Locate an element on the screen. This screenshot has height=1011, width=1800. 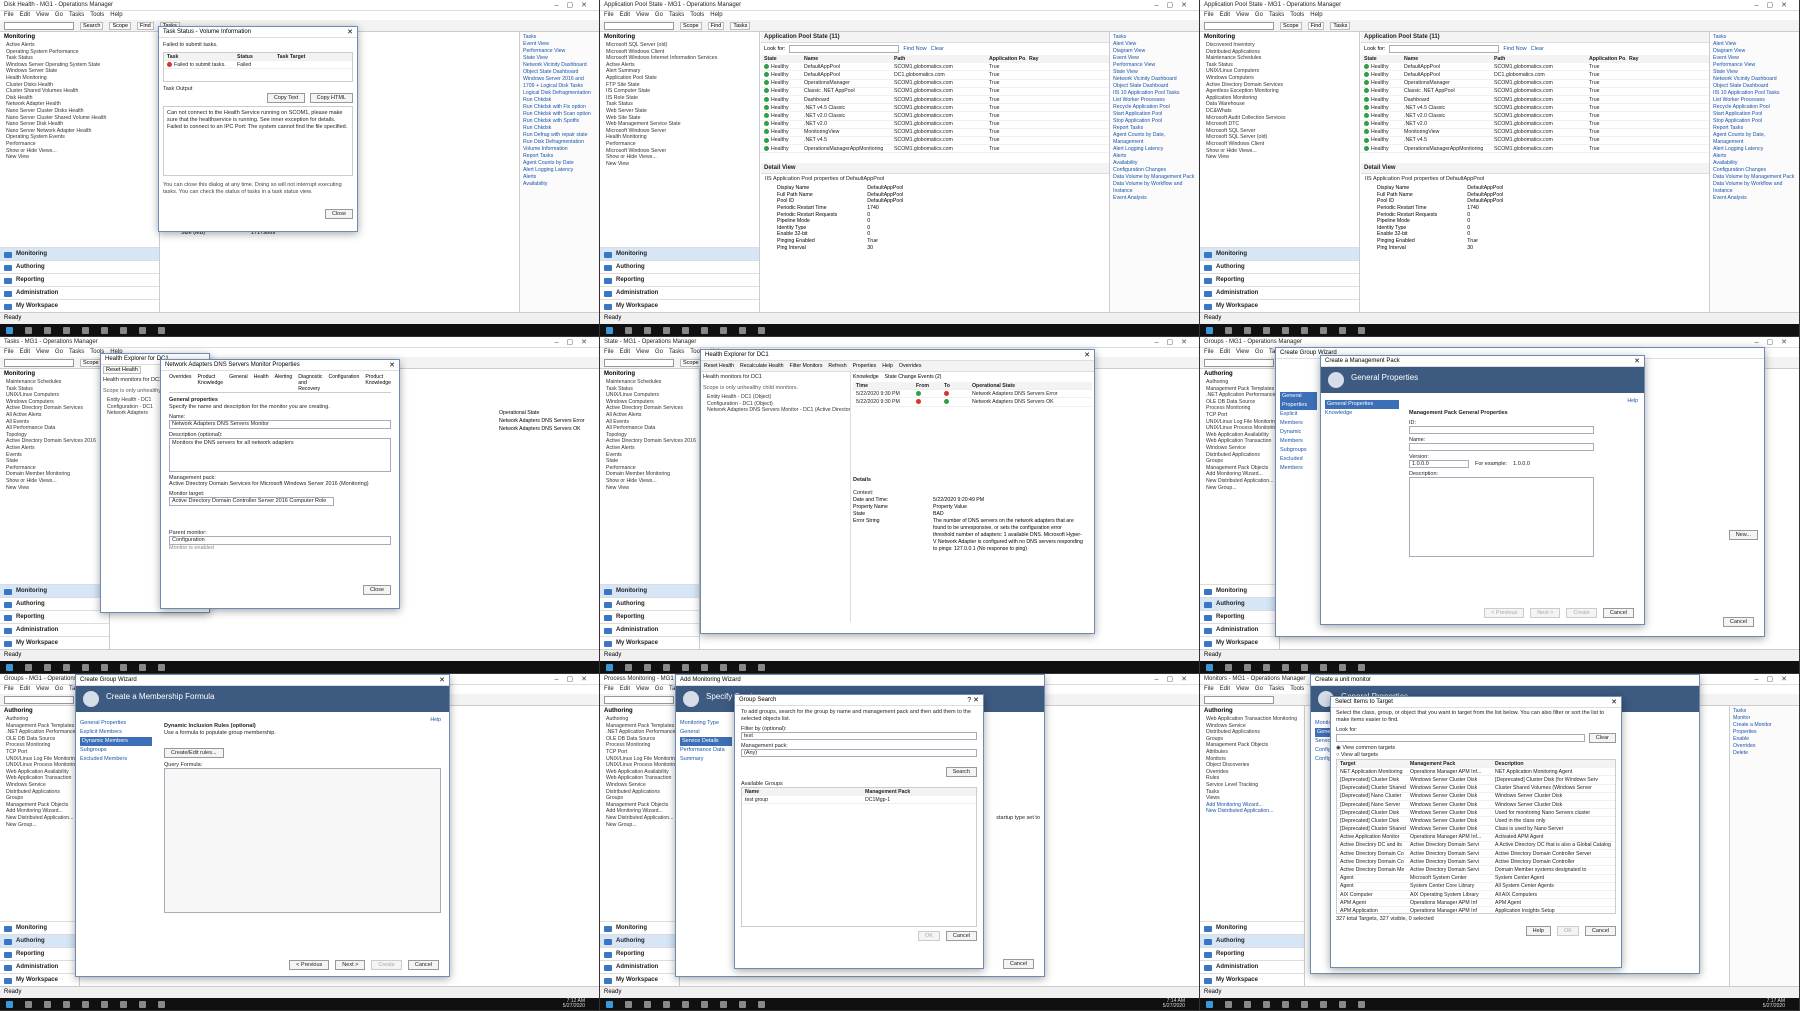
menu-item: Edit is located at coordinates (25, 352).